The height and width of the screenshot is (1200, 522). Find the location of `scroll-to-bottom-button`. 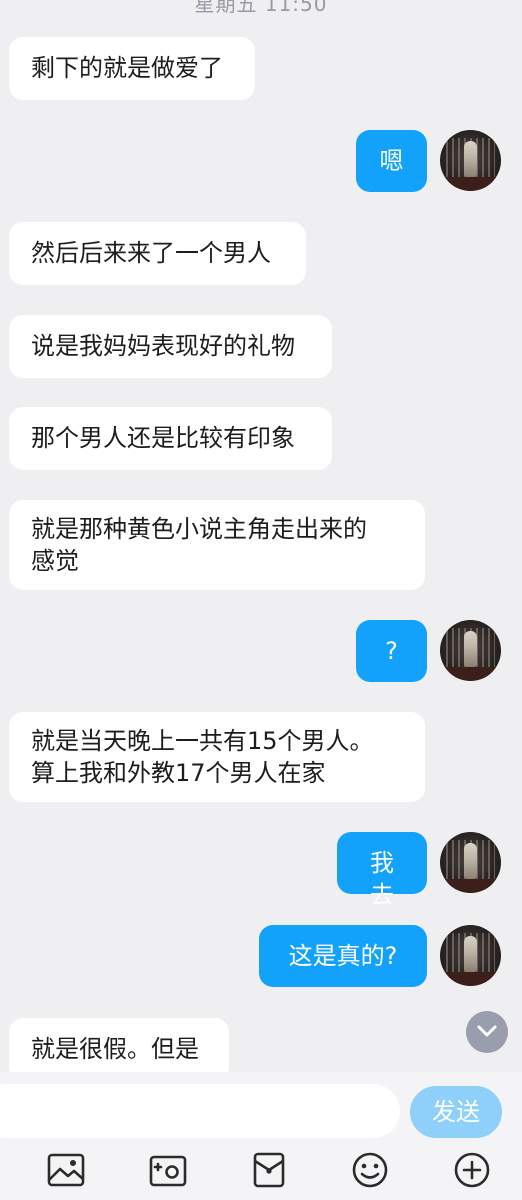

scroll-to-bottom-button is located at coordinates (487, 1032).